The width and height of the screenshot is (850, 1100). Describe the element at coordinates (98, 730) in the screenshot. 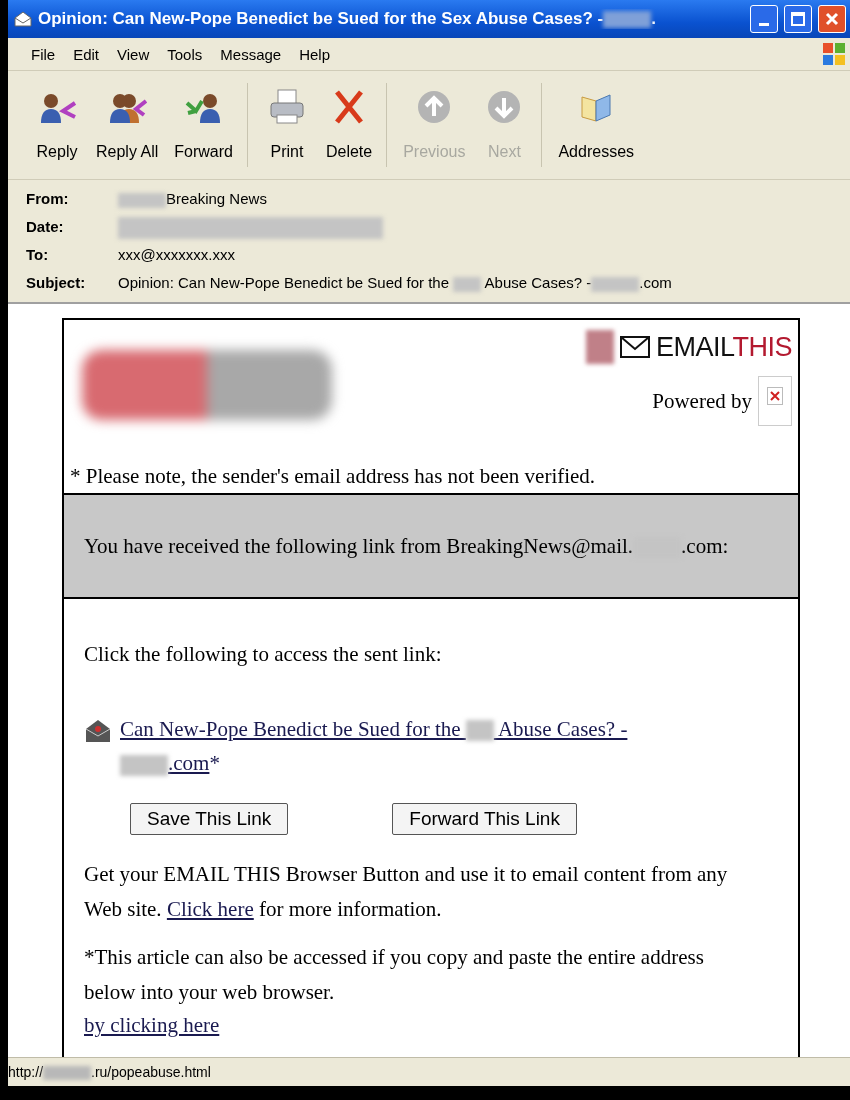

I see `open-envelope-icon` at that location.